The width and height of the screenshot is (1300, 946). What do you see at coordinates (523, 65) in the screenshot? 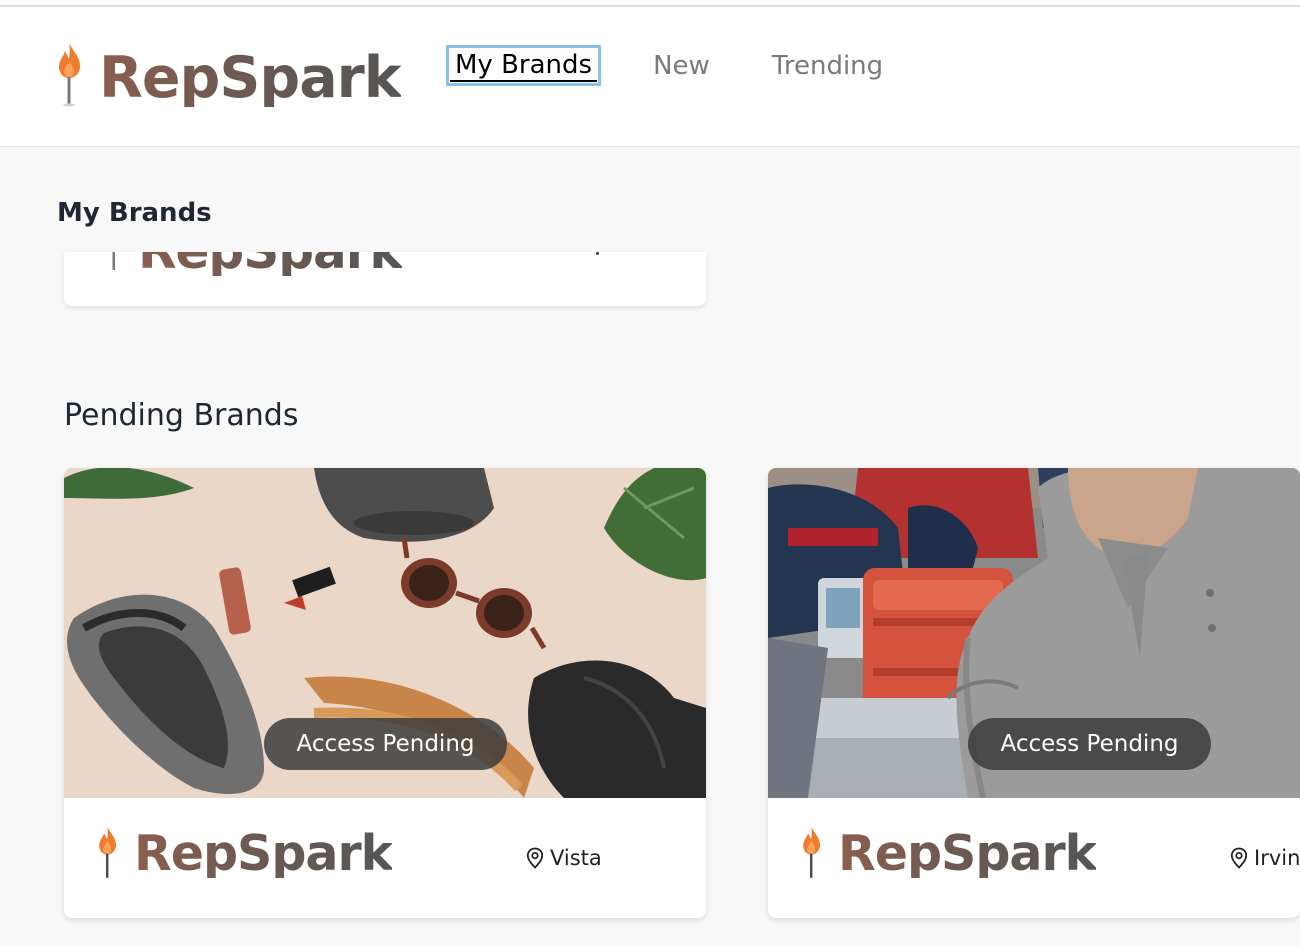
I see `nav-my-brands: My Brands` at bounding box center [523, 65].